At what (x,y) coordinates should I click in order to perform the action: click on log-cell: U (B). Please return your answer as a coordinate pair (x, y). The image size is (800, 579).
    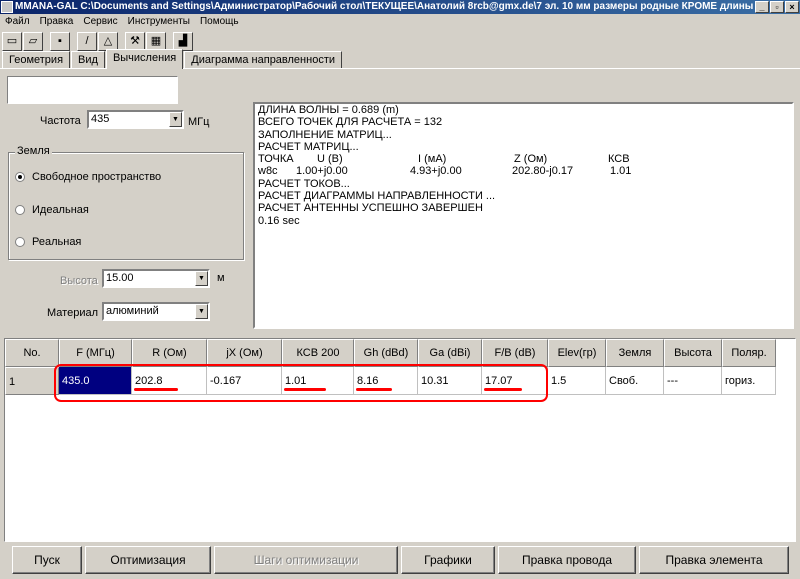
    Looking at the image, I should click on (330, 159).